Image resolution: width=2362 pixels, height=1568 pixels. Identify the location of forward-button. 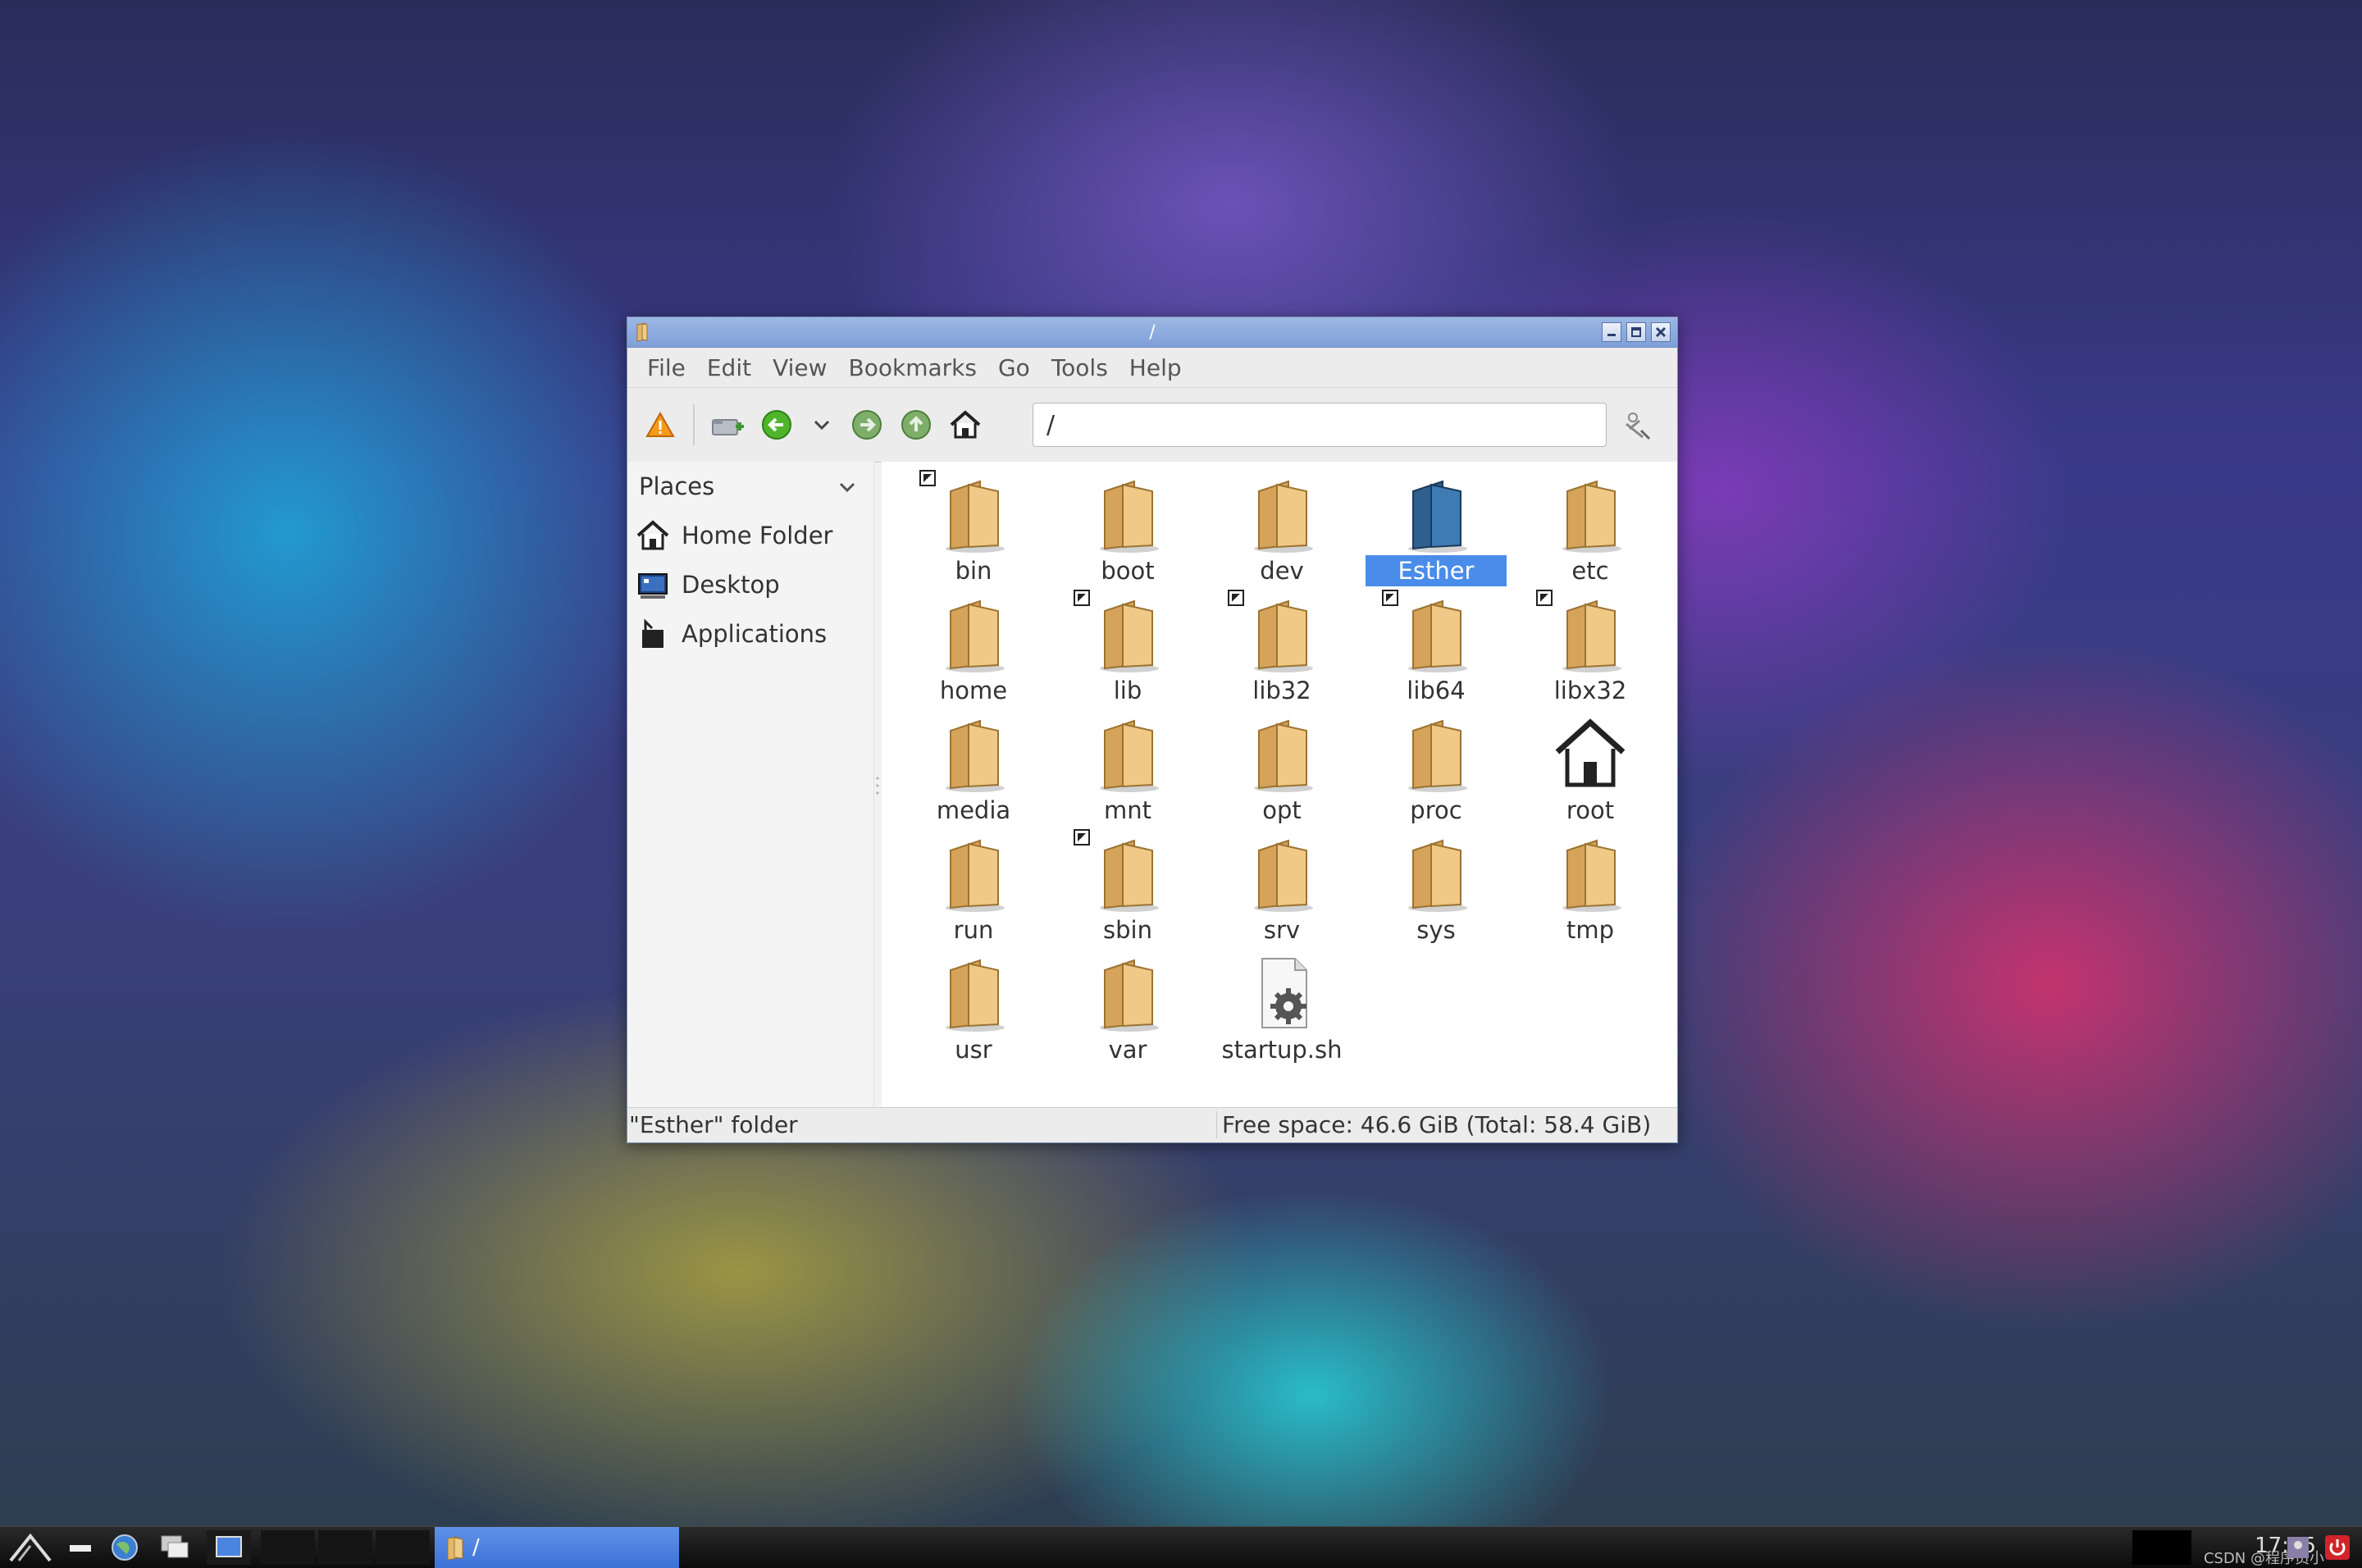
(867, 425).